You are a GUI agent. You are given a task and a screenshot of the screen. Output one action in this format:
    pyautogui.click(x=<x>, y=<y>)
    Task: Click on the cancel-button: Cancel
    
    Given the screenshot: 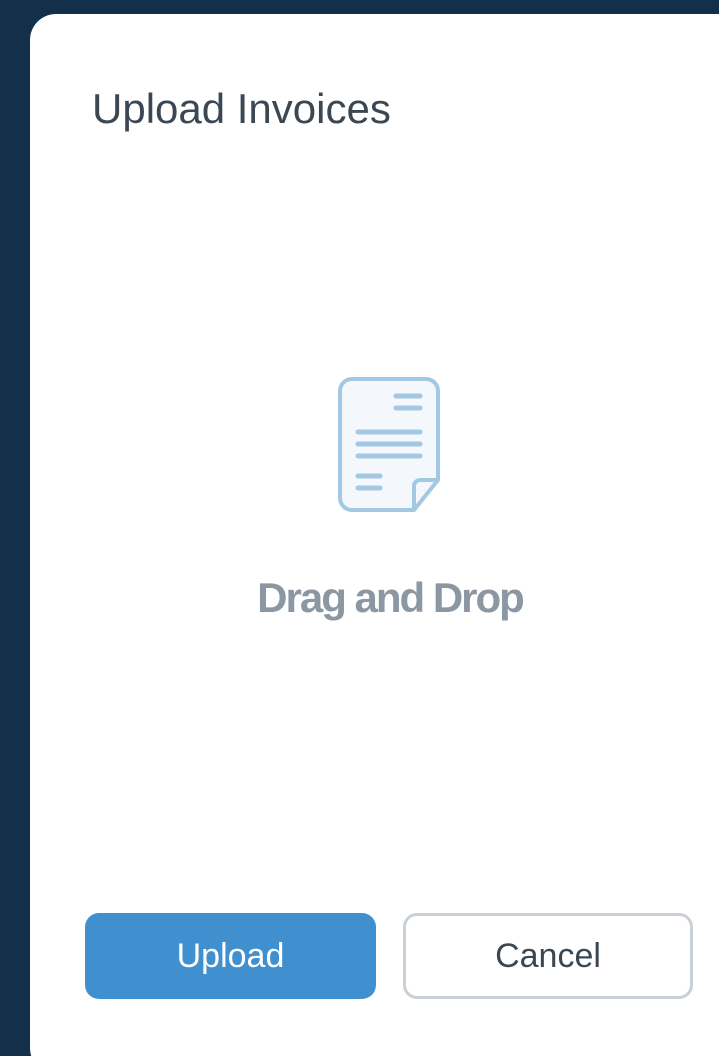 What is the action you would take?
    pyautogui.click(x=548, y=956)
    